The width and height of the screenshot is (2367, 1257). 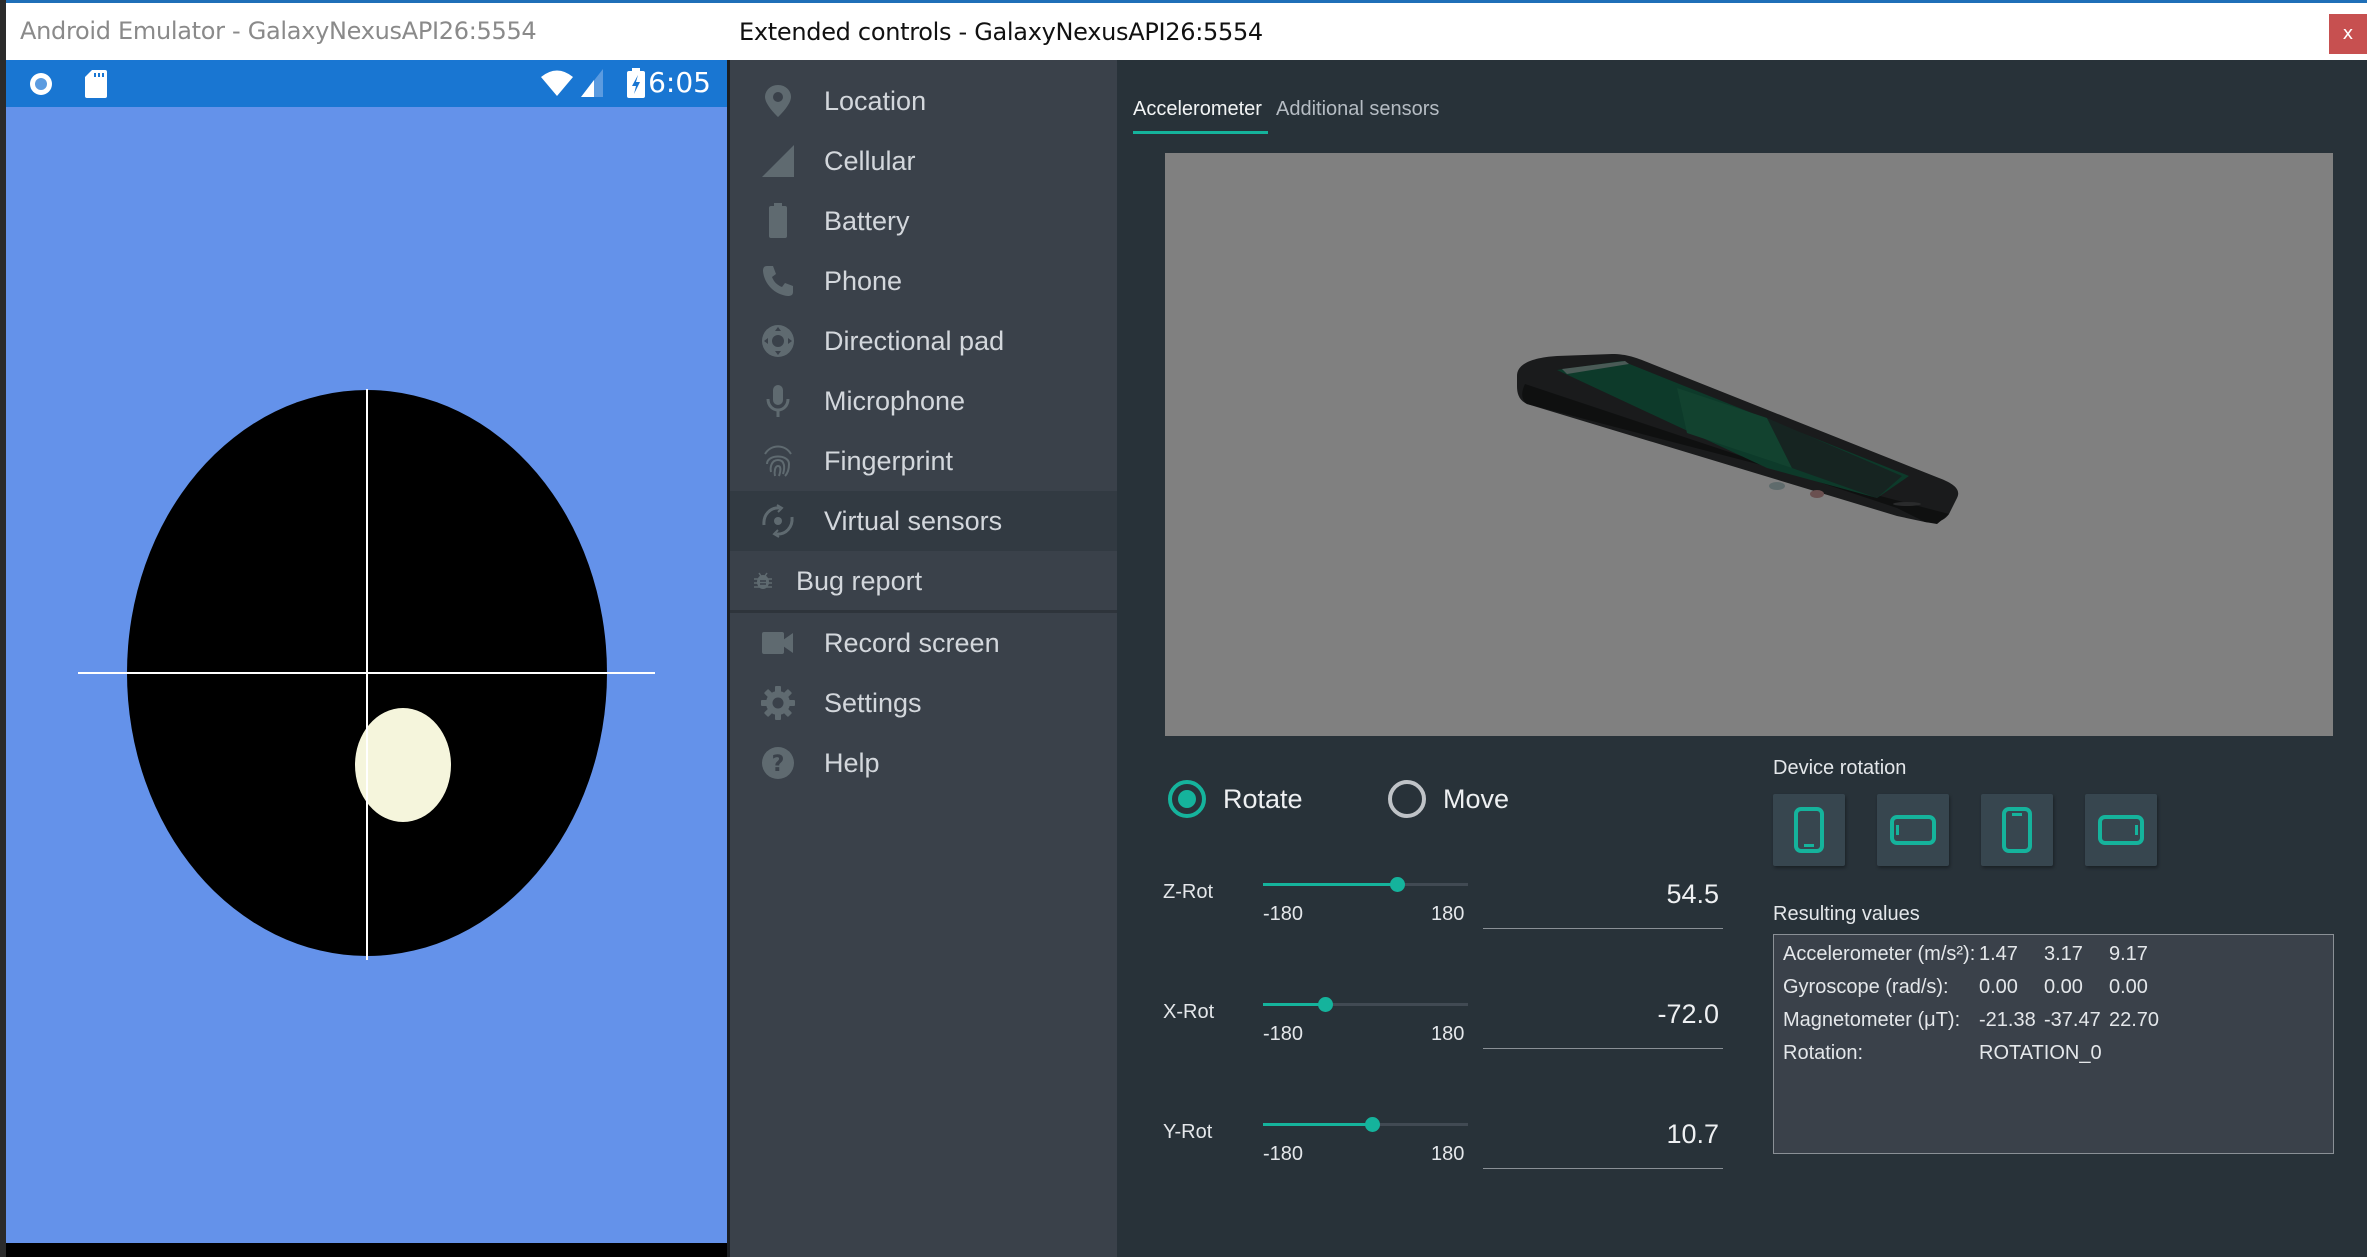 What do you see at coordinates (2007, 1020) in the screenshot?
I see `magnetometer-x: -21.38` at bounding box center [2007, 1020].